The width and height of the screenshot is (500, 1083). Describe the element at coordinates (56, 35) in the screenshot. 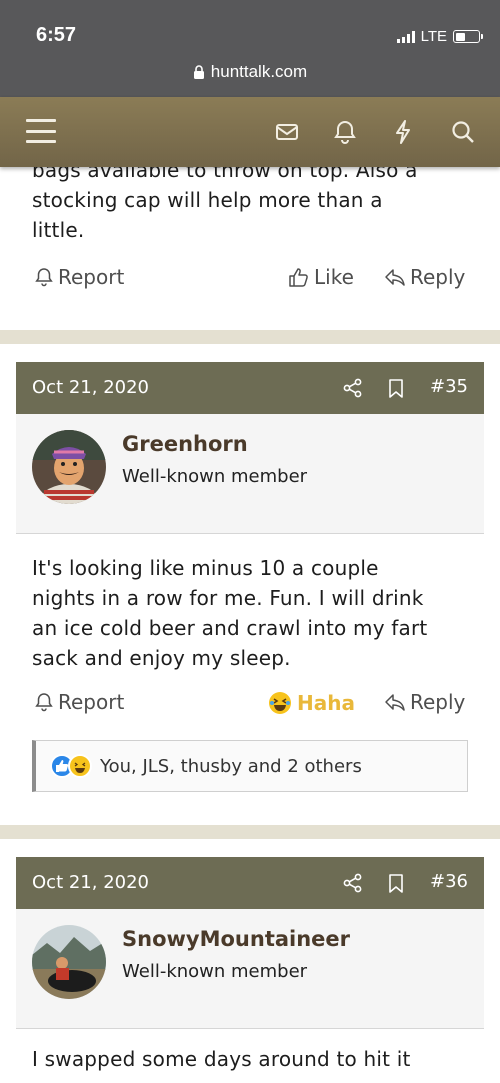

I see `status-time: 6:57` at that location.